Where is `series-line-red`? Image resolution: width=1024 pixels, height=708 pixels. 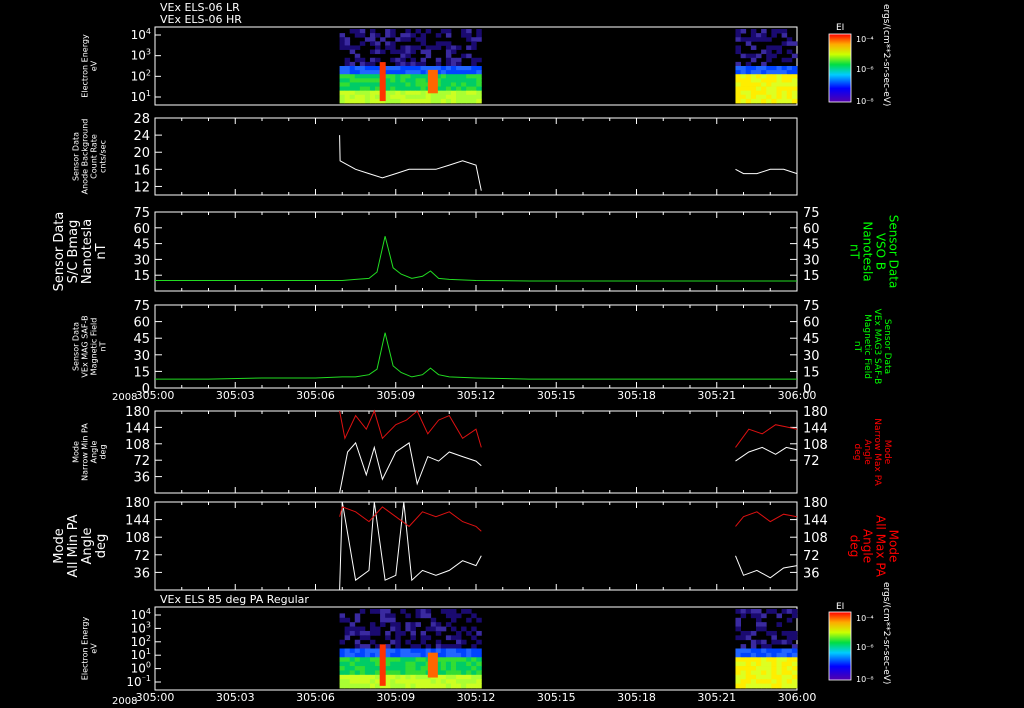
series-line-red is located at coordinates (568, 519).